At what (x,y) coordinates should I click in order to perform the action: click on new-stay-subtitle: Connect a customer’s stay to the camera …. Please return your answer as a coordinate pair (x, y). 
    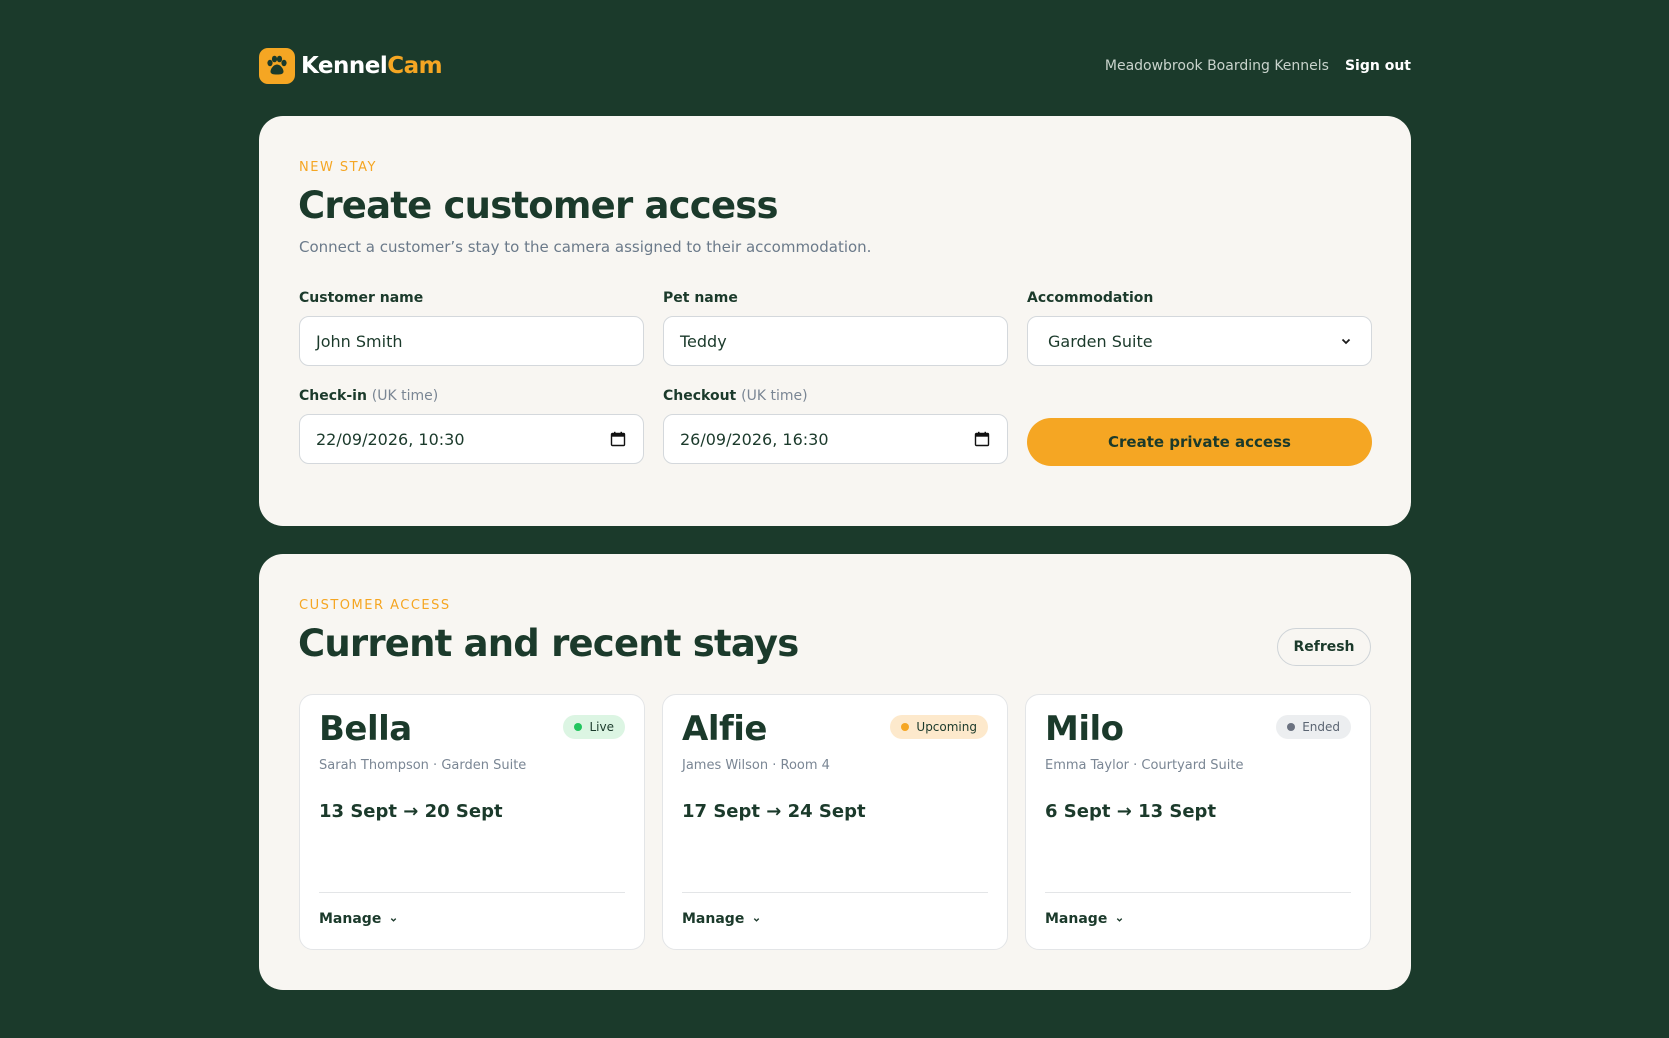
    Looking at the image, I should click on (585, 247).